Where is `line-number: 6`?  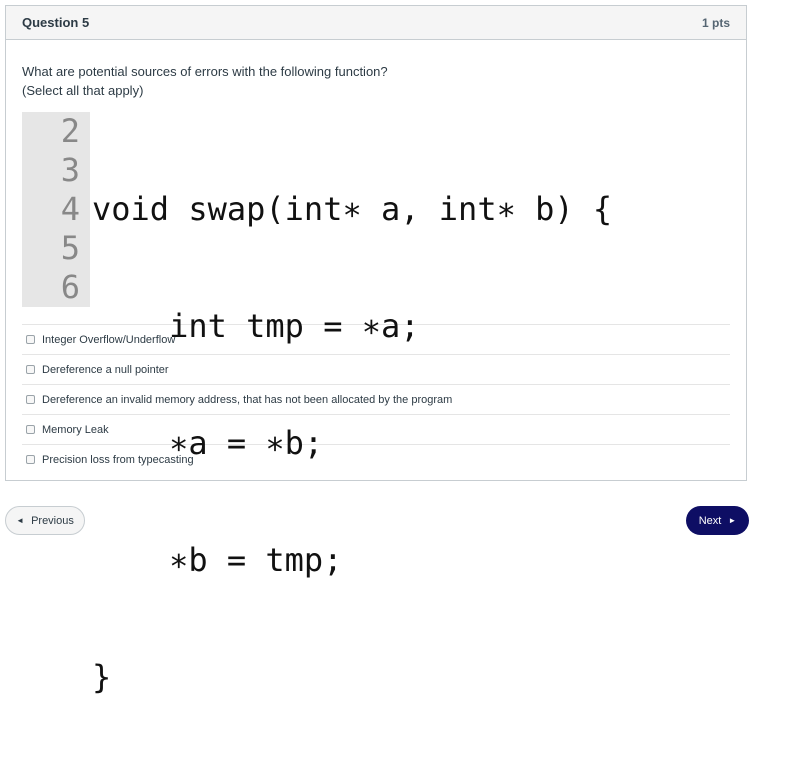
line-number: 6 is located at coordinates (70, 287).